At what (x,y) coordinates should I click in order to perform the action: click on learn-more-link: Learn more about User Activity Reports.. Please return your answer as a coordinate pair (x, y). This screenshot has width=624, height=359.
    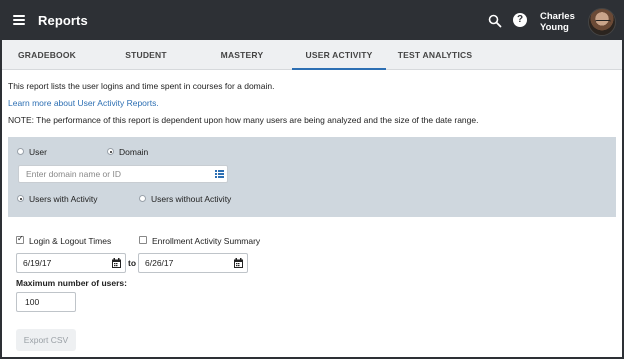
    Looking at the image, I should click on (83, 103).